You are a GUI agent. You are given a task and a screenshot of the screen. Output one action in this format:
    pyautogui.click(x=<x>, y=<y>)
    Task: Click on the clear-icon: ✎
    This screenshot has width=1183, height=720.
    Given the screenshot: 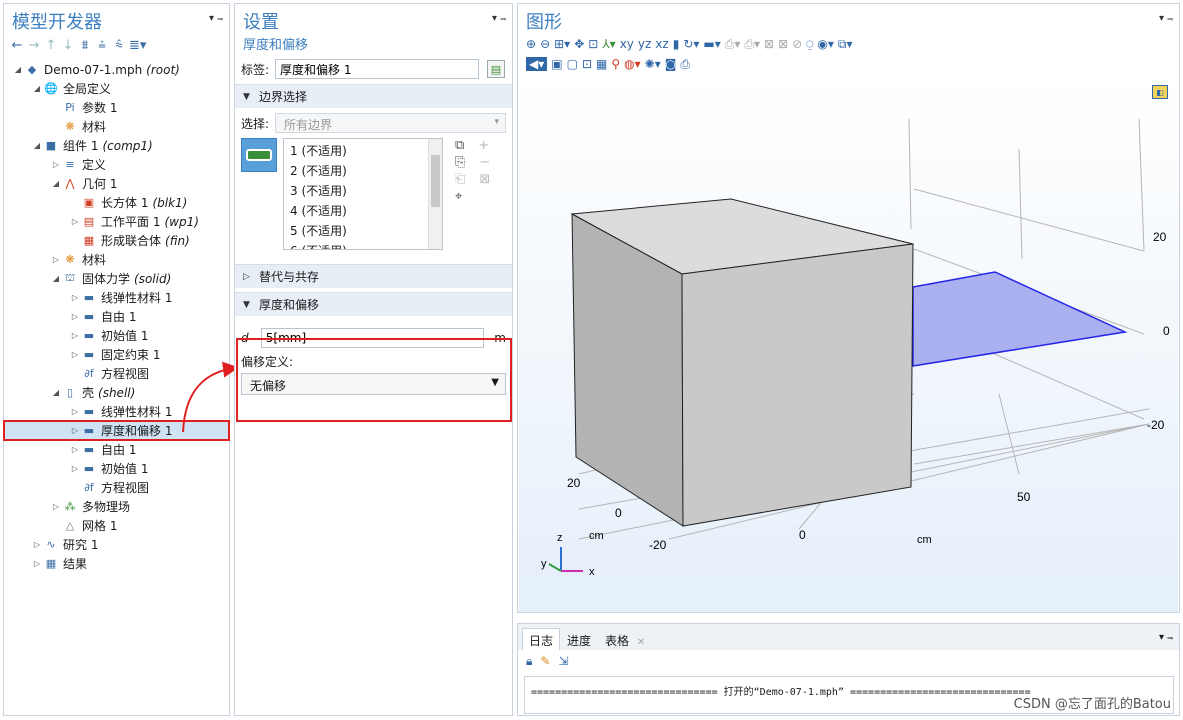 What is the action you would take?
    pyautogui.click(x=545, y=661)
    